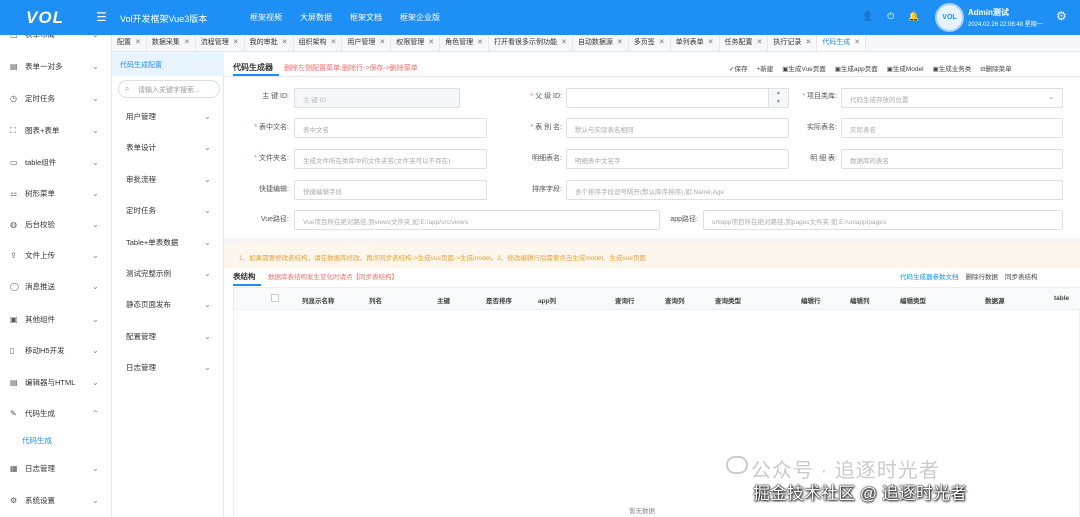  I want to click on tab-item: 数据采集 ✕, so click(171, 43).